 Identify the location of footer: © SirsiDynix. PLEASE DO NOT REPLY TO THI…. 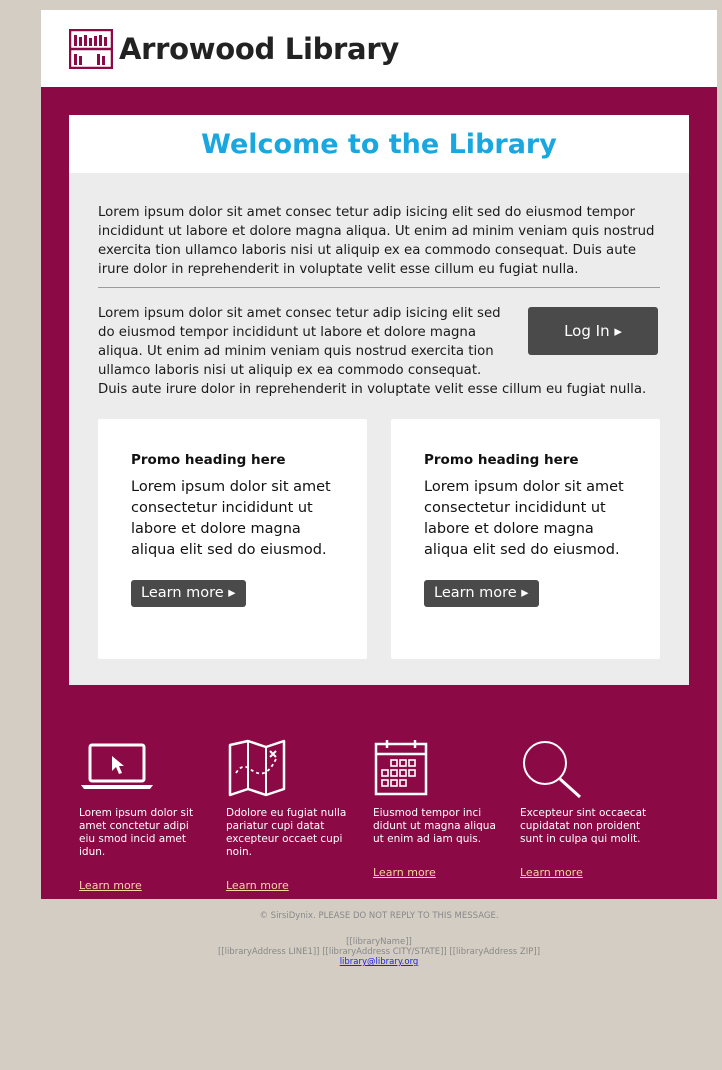
(379, 933).